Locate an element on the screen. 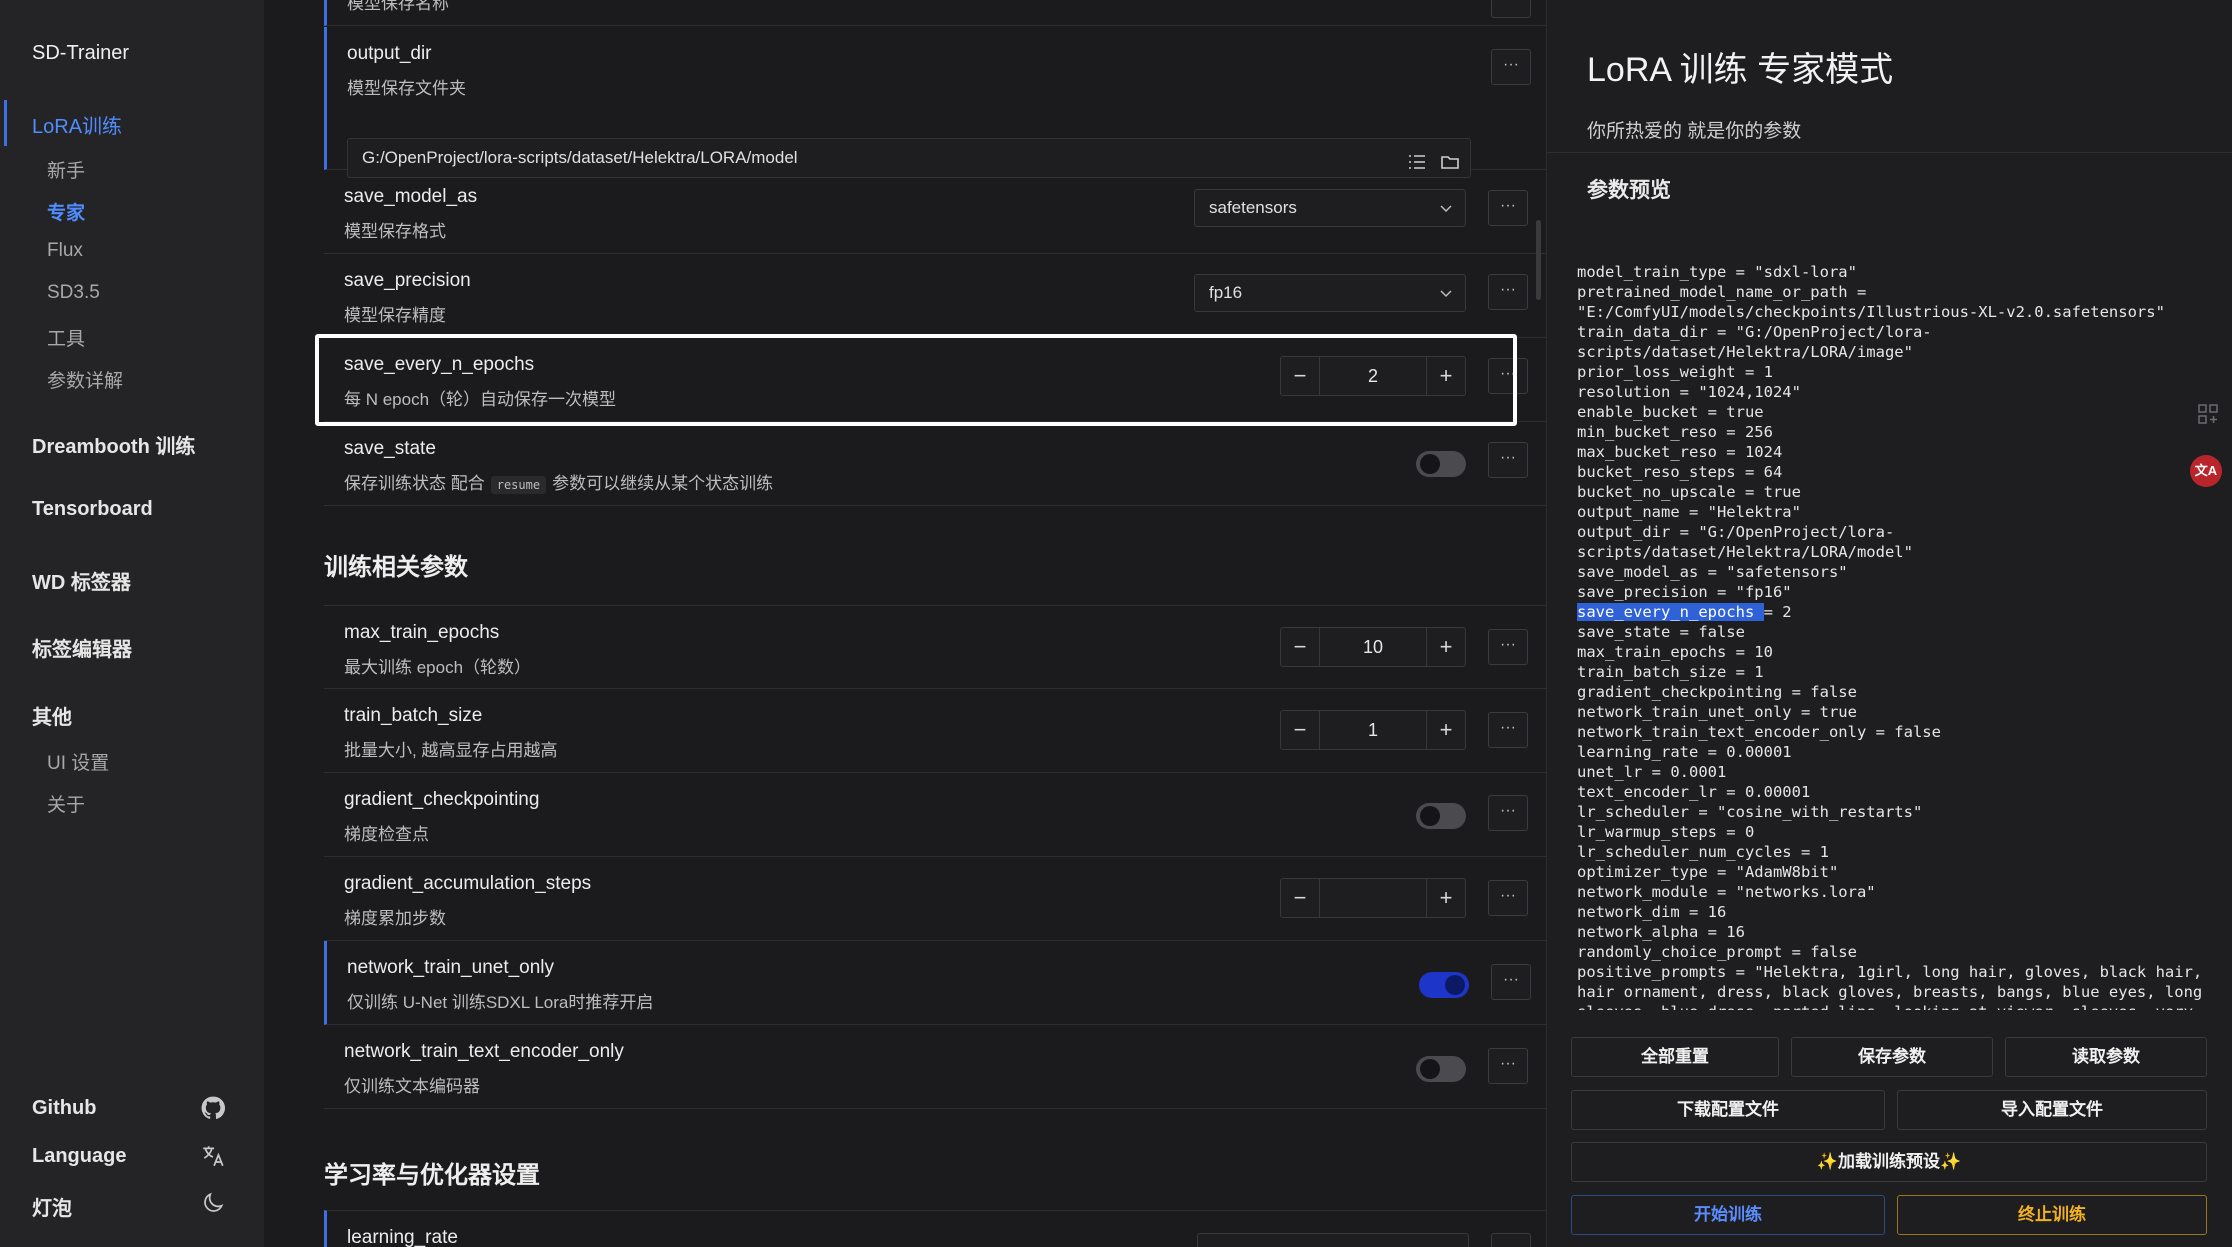 The width and height of the screenshot is (2232, 1247). language-switch: Language is located at coordinates (79, 1156).